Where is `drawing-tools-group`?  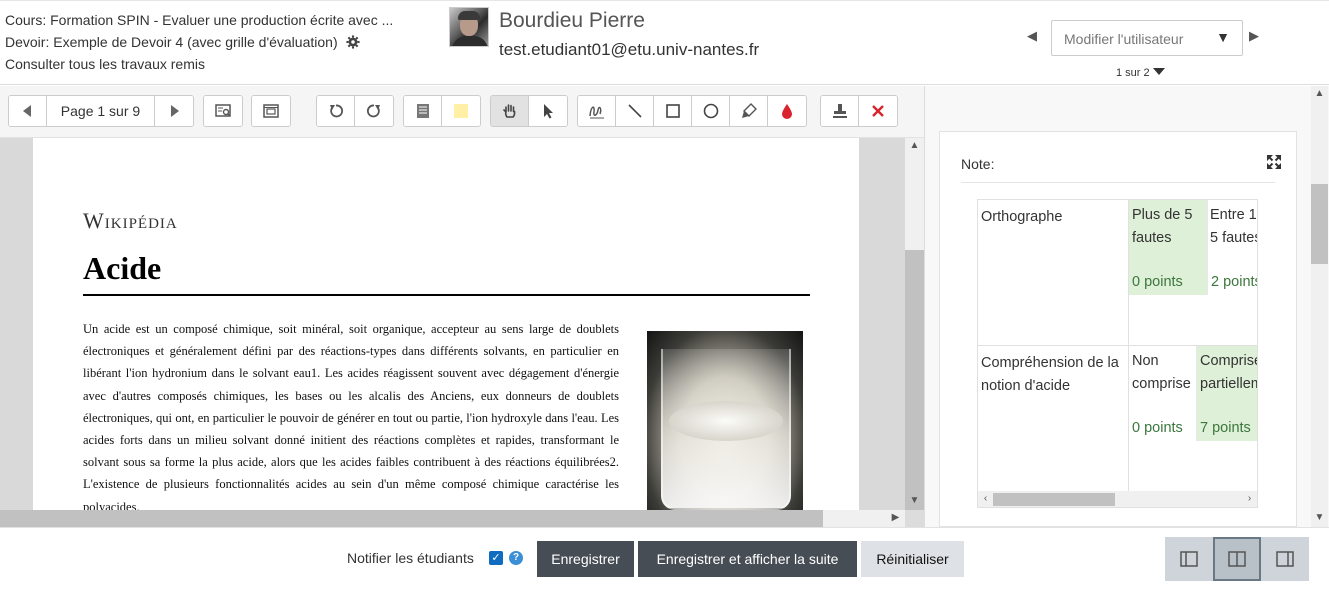
drawing-tools-group is located at coordinates (692, 111).